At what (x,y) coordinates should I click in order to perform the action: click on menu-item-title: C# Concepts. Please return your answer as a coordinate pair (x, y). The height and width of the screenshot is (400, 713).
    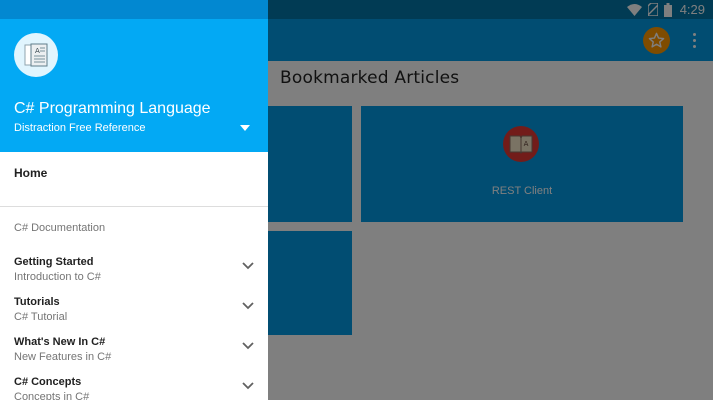
    Looking at the image, I should click on (48, 382).